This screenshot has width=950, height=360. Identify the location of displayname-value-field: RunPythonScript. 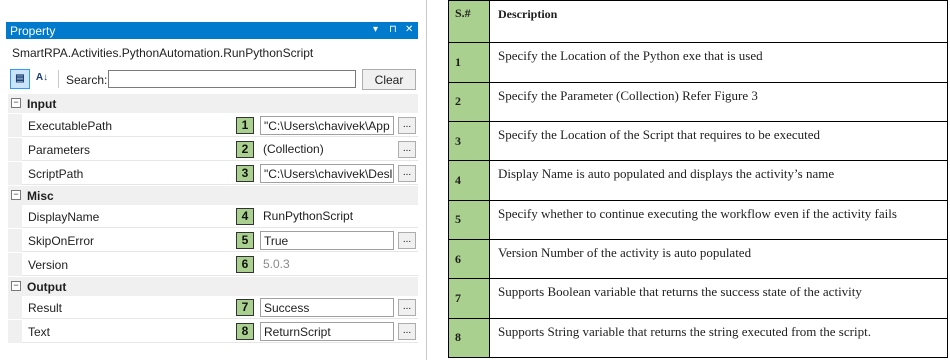
(327, 216).